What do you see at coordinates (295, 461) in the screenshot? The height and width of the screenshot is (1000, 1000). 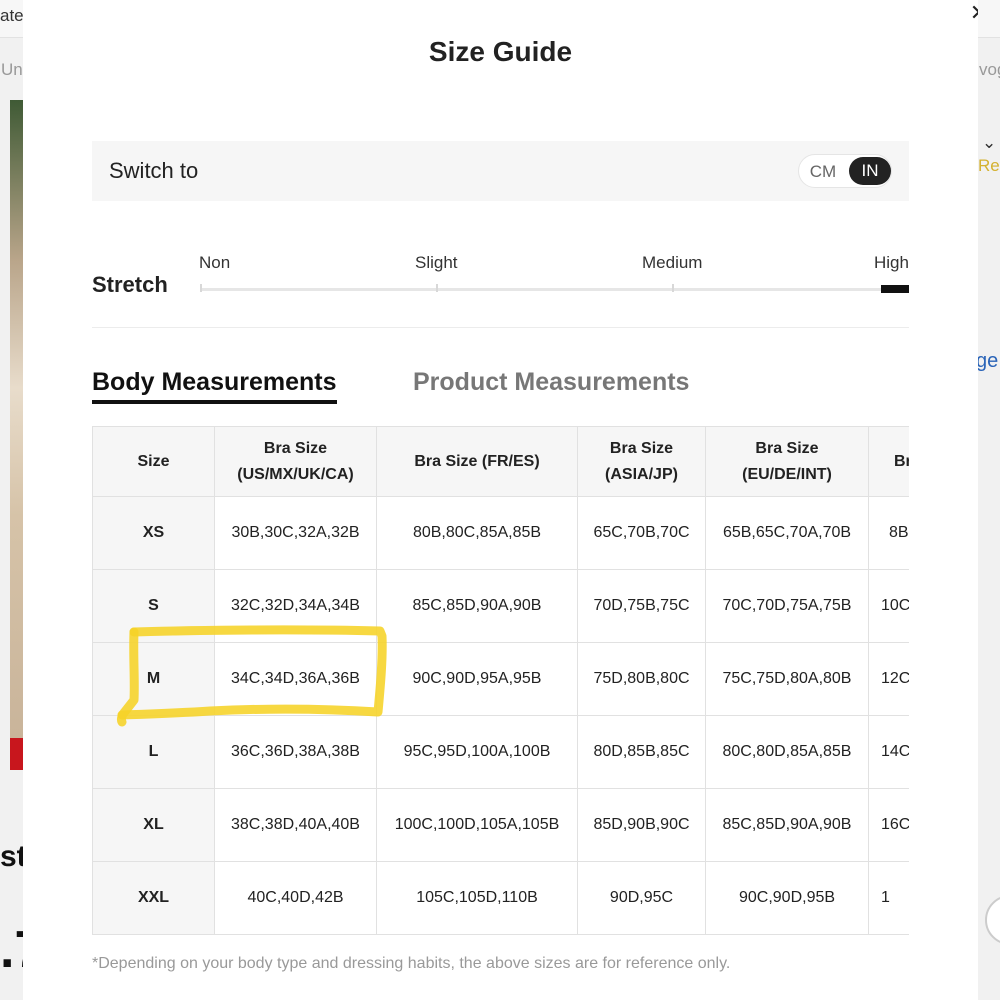 I see `column-header-bra-us: Bra Size (US/MX/UK/CA)` at bounding box center [295, 461].